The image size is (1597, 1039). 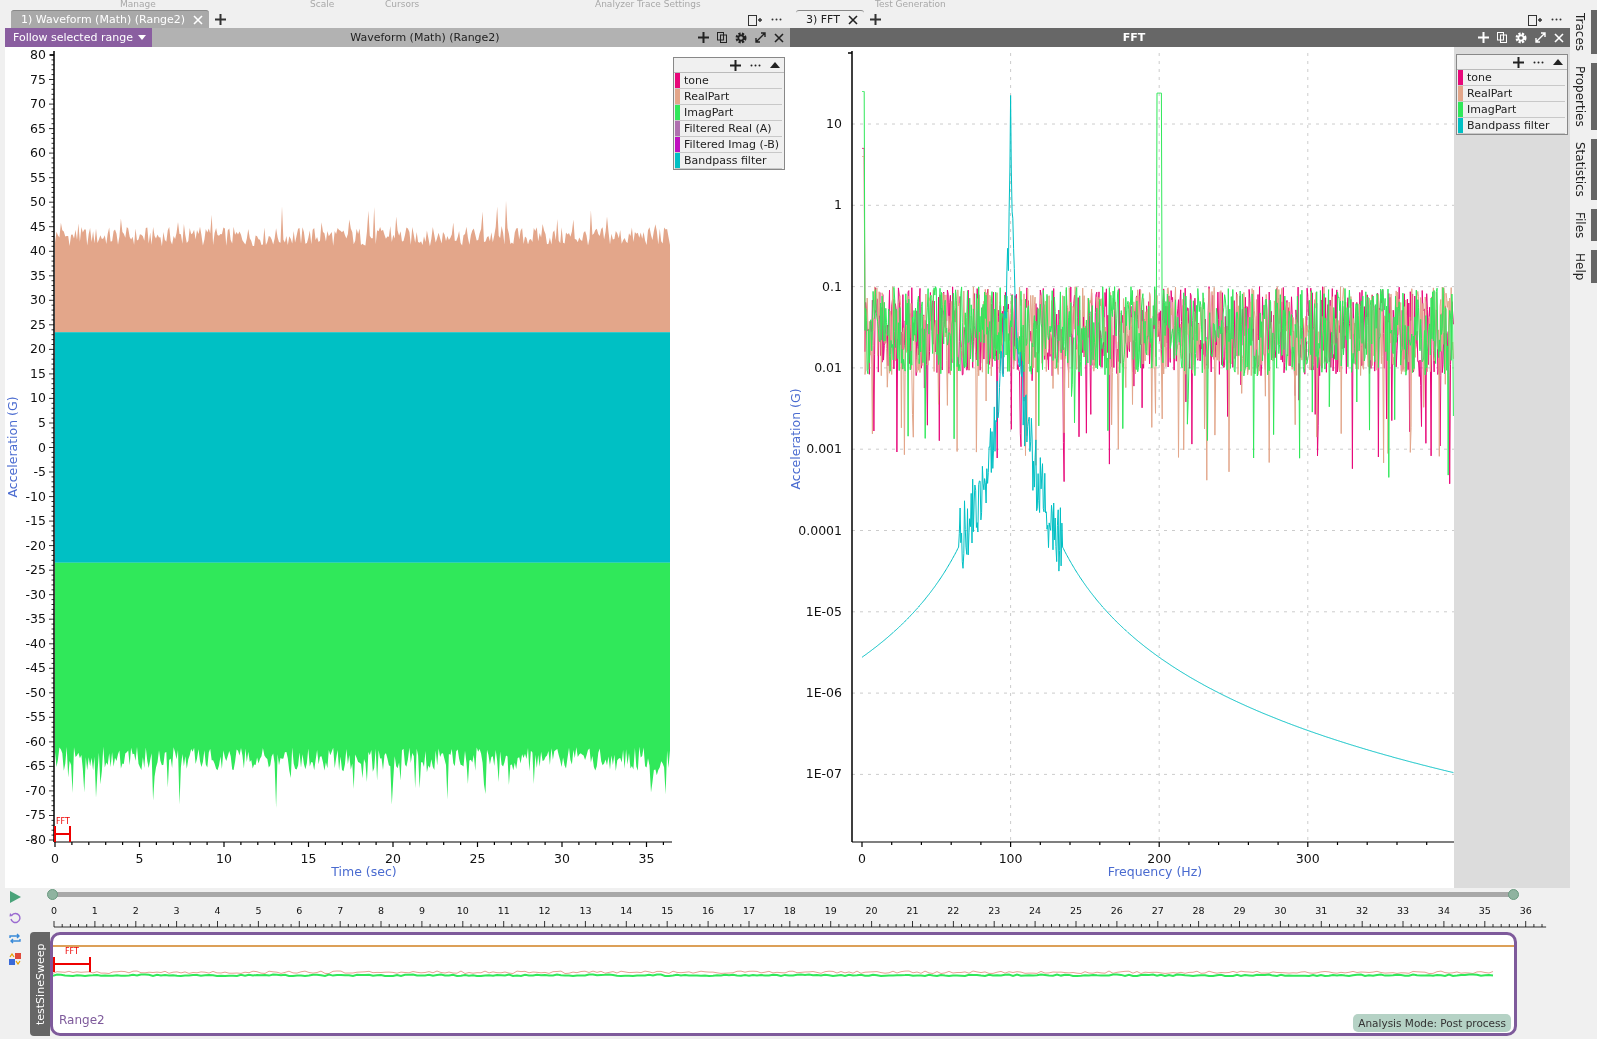 I want to click on ruler-label: 31, so click(x=1321, y=910).